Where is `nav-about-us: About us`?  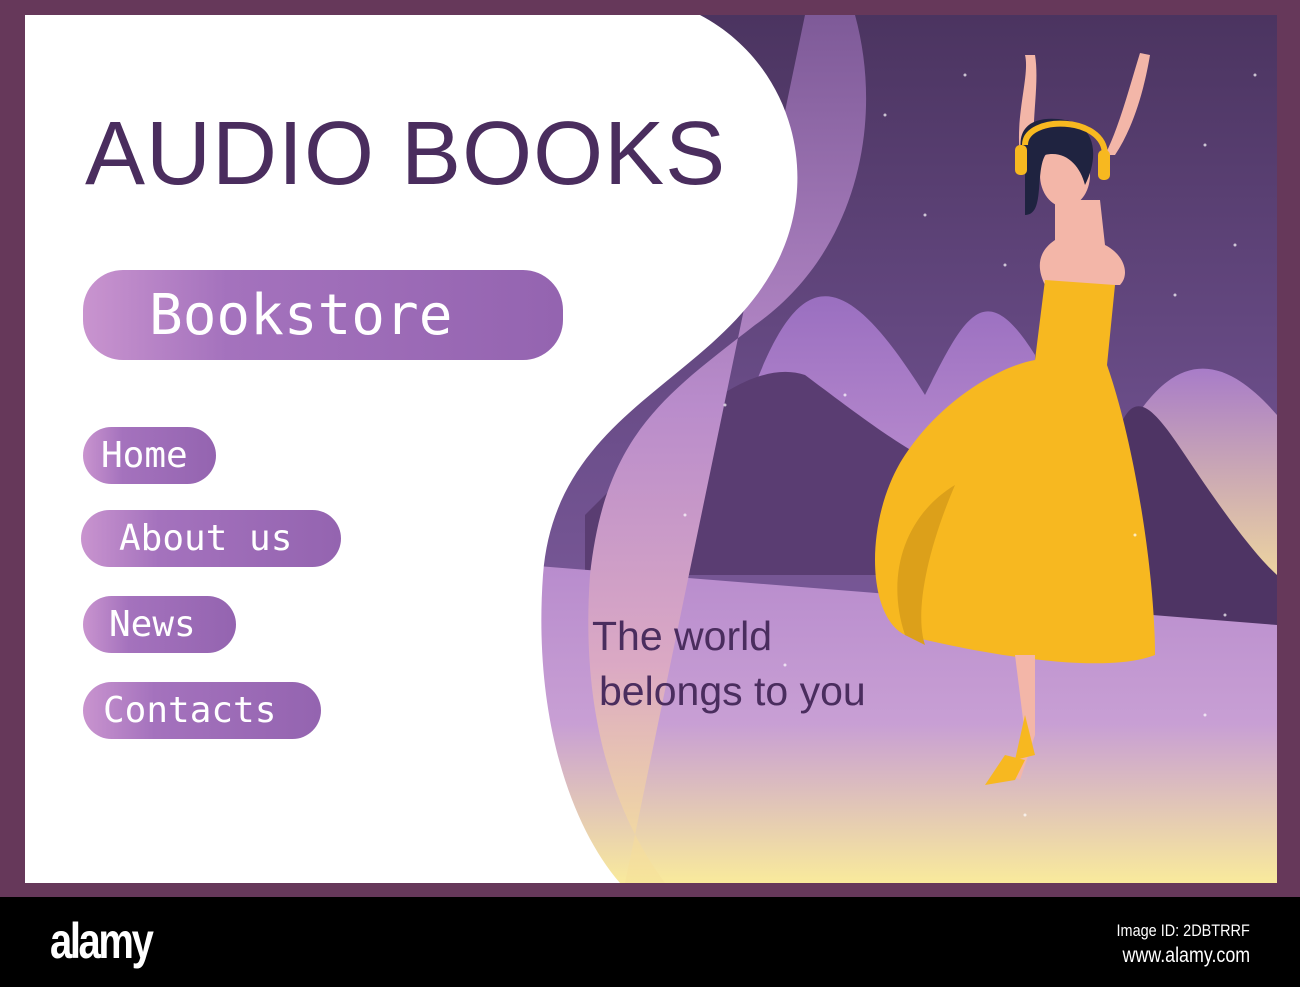 nav-about-us: About us is located at coordinates (211, 538).